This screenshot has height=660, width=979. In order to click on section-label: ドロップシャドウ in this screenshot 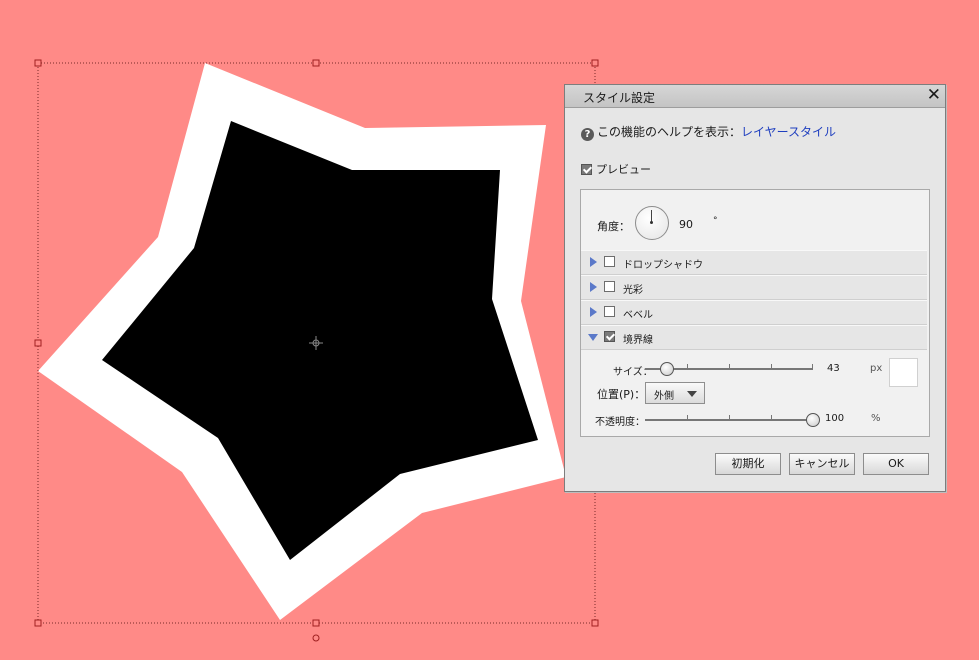, I will do `click(663, 265)`.